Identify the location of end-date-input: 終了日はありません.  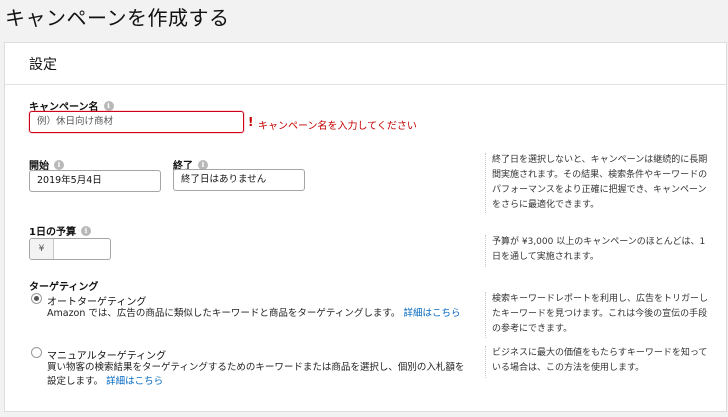
(239, 180).